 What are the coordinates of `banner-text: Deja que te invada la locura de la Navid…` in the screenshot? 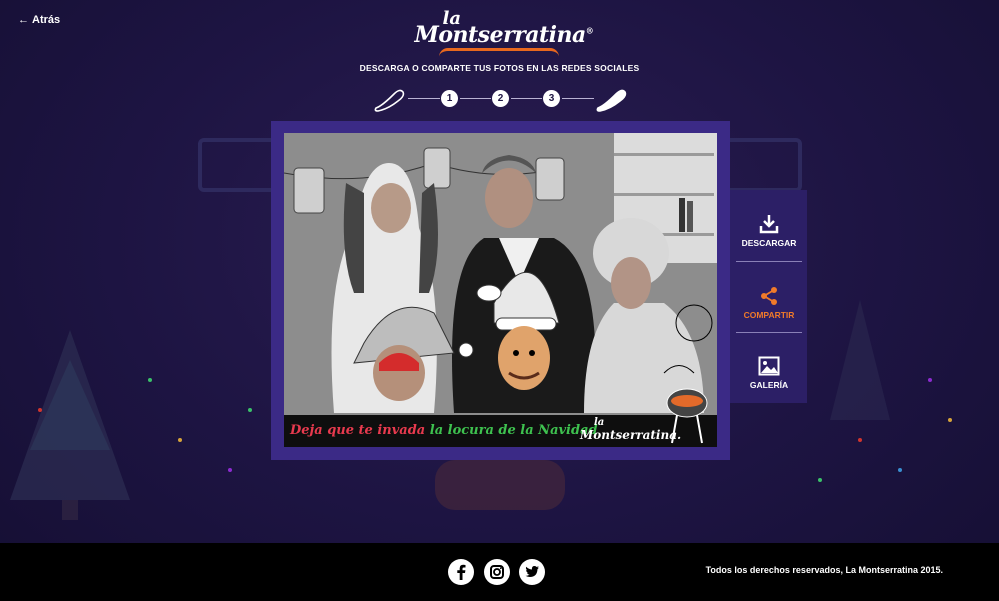 It's located at (444, 430).